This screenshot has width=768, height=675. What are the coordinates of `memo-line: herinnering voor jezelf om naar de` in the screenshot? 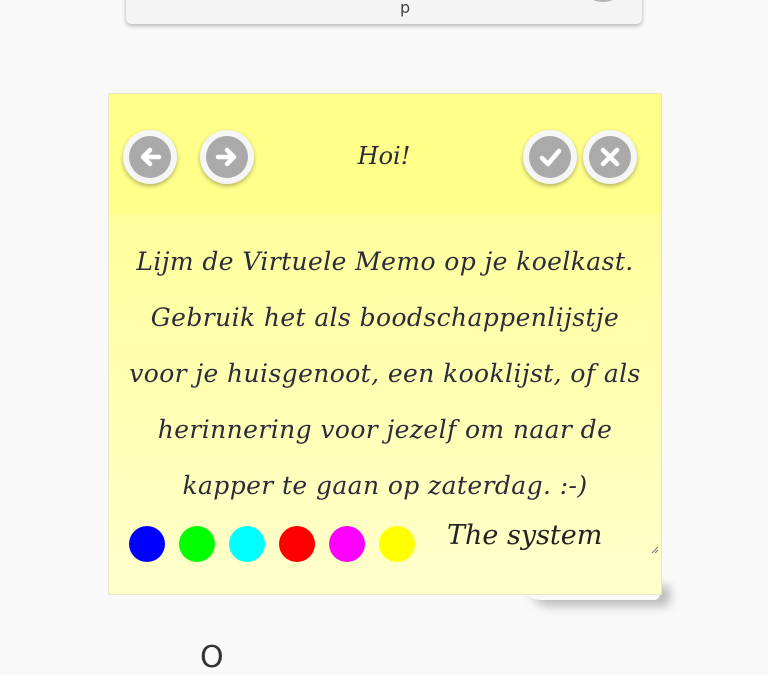 It's located at (385, 429).